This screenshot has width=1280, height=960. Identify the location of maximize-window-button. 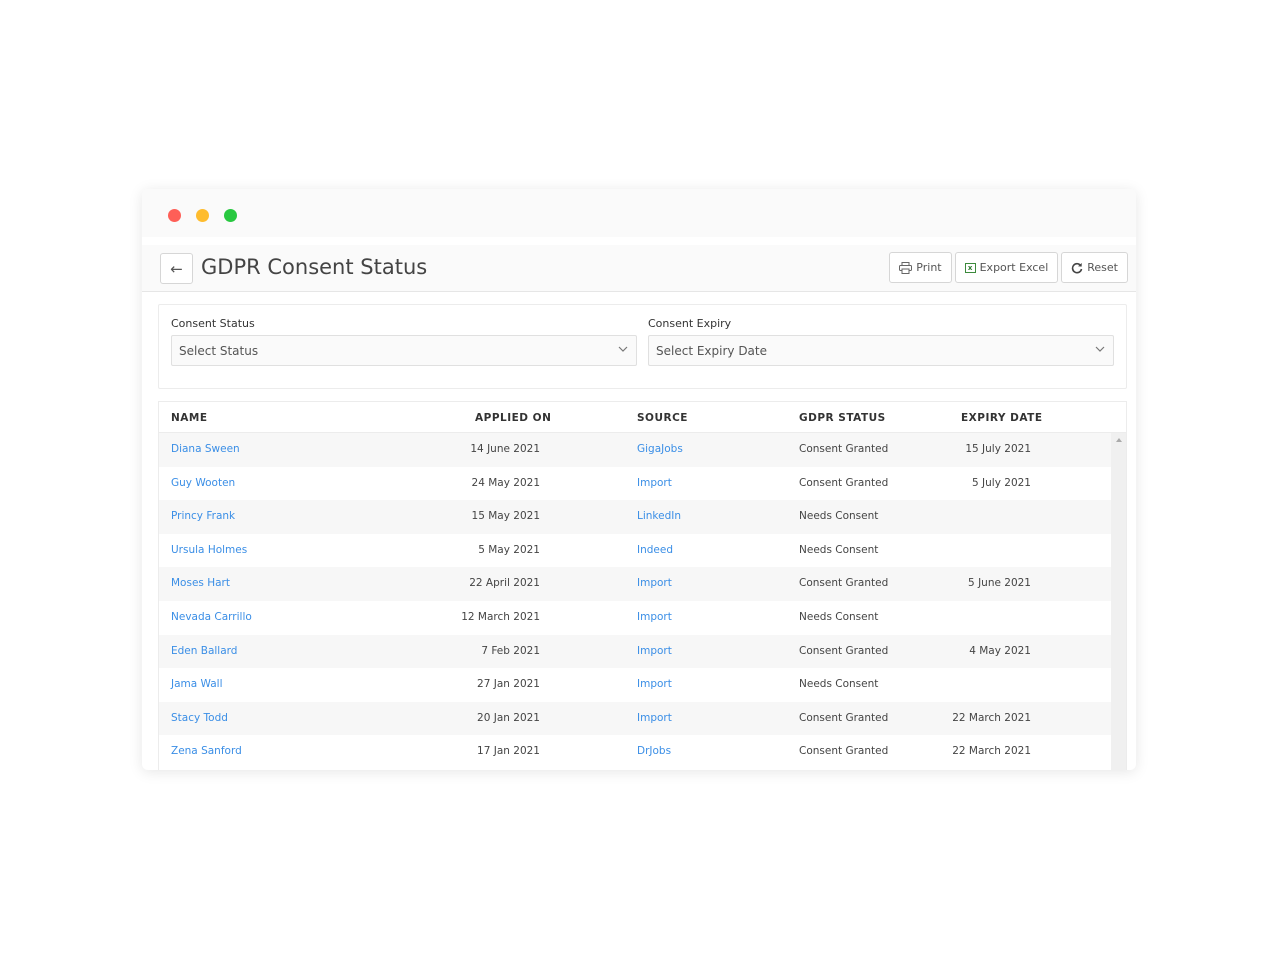
(230, 215).